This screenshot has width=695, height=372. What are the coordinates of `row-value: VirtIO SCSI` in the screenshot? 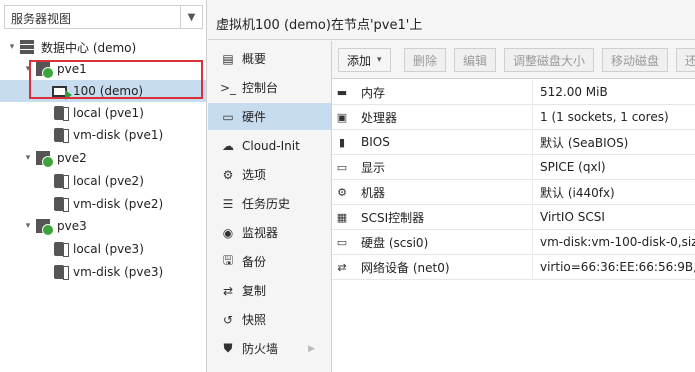 It's located at (572, 217).